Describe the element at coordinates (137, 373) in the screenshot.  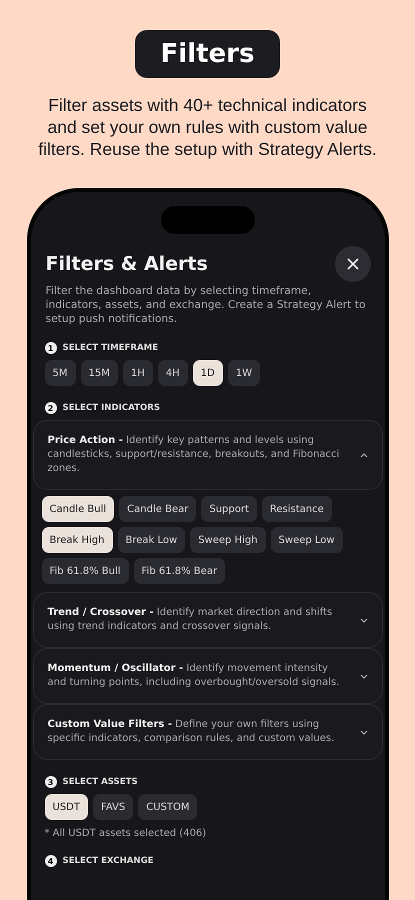
I see `filter-chip: 1H` at that location.